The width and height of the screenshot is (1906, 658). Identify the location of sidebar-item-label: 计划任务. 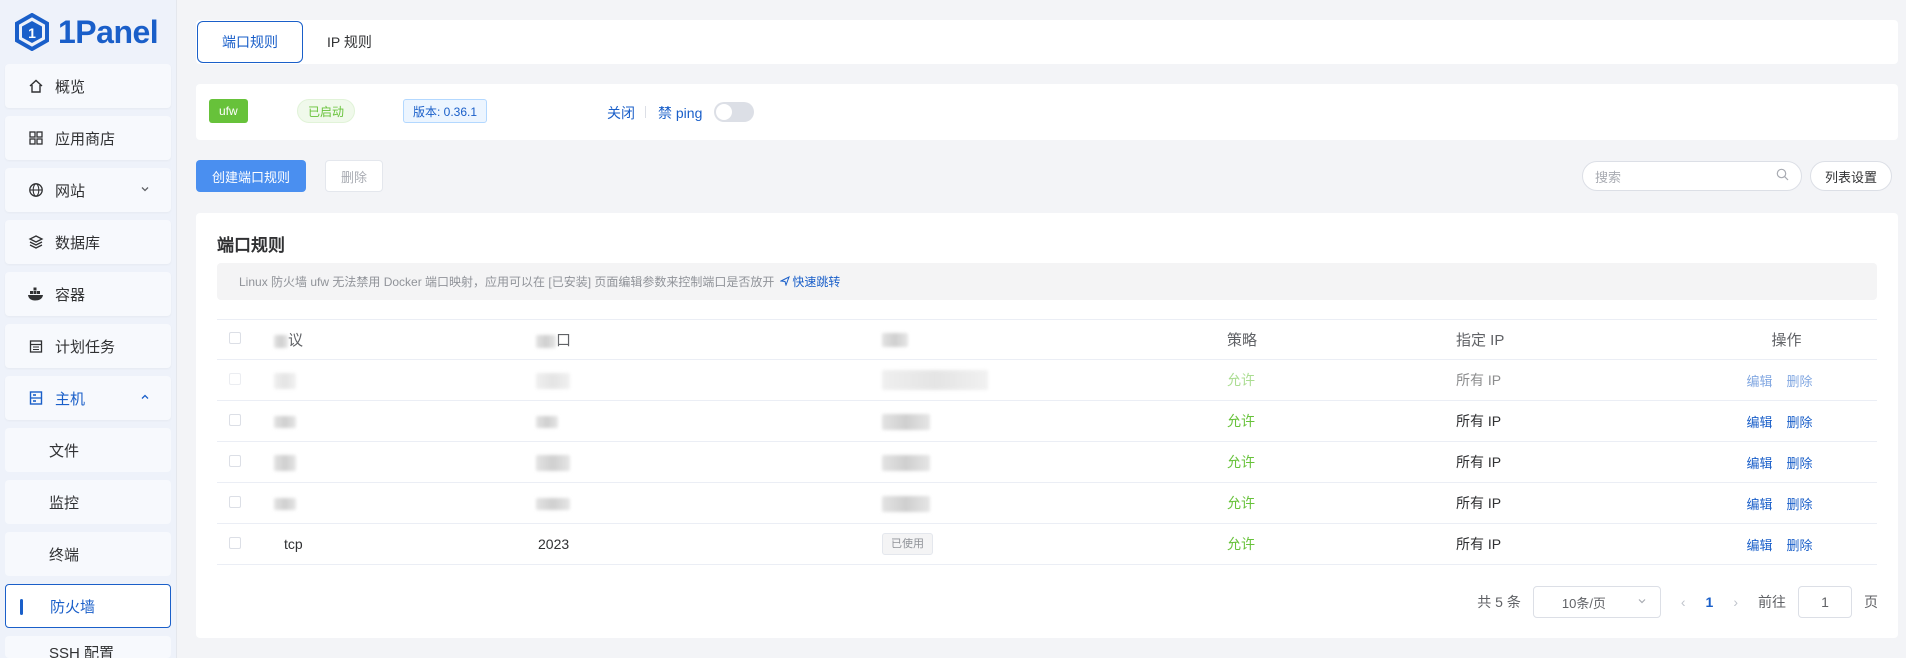
(85, 347).